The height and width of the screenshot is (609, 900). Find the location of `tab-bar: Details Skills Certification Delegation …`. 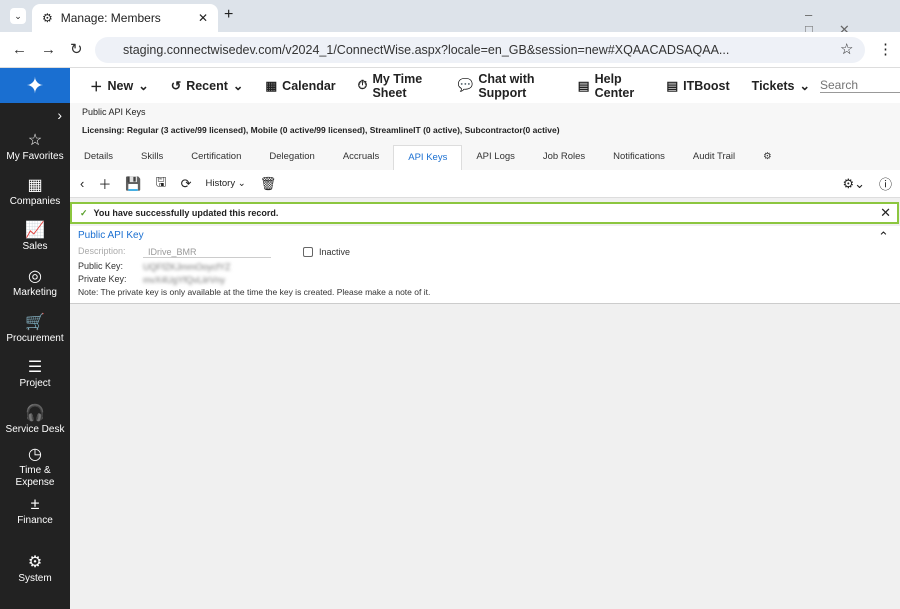

tab-bar: Details Skills Certification Delegation … is located at coordinates (428, 157).